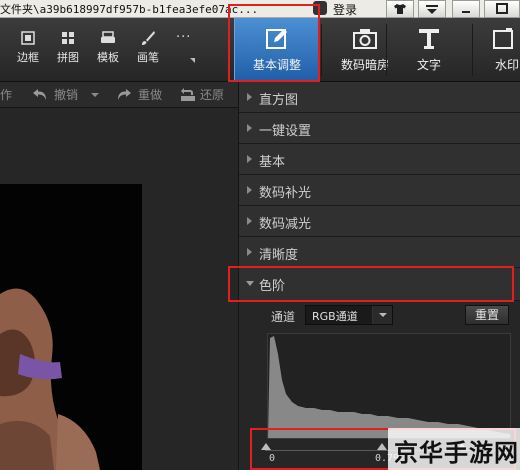 The height and width of the screenshot is (470, 520). I want to click on section-label: 清晰度, so click(279, 255).